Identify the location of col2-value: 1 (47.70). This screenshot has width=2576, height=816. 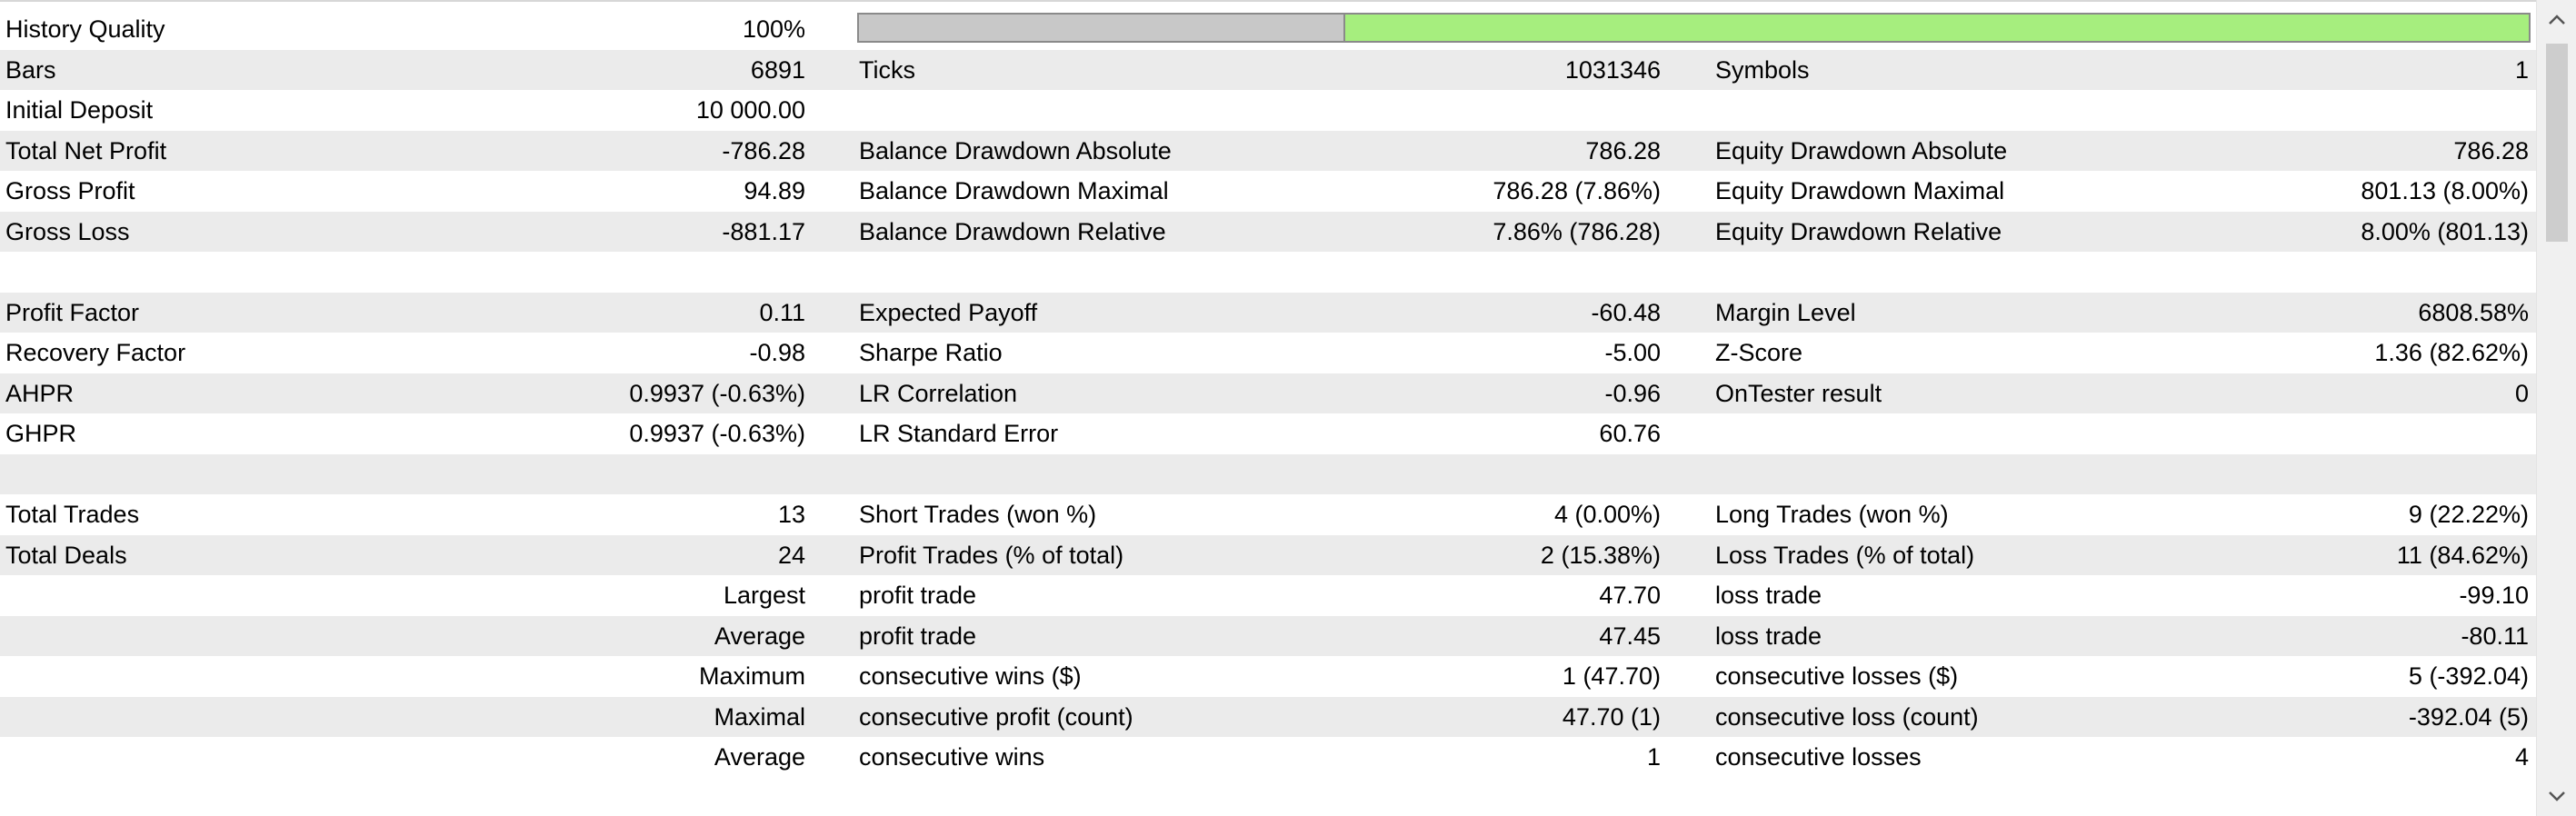
(1611, 676).